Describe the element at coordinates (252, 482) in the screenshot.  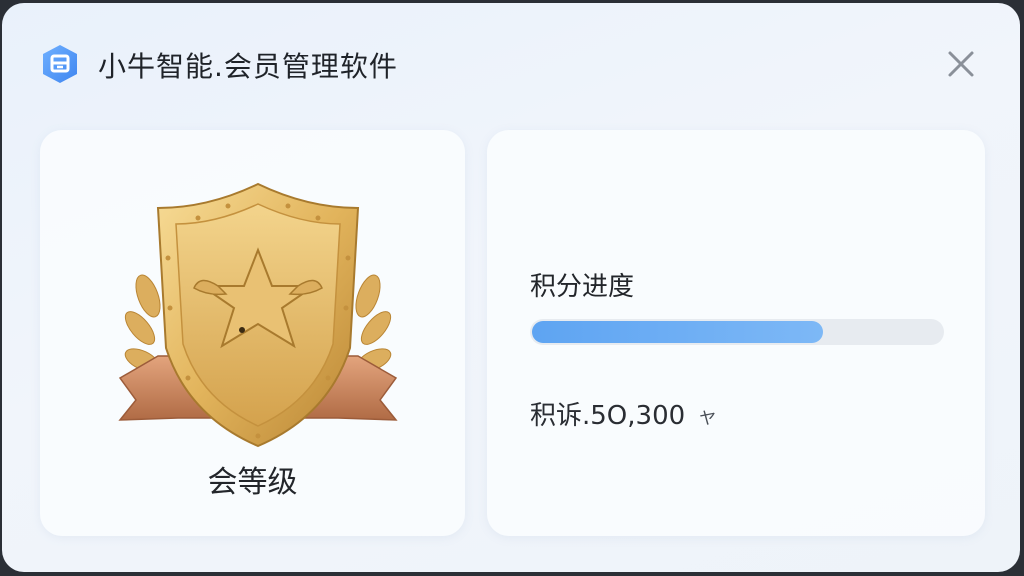
I see `member-level-label: 会等级` at that location.